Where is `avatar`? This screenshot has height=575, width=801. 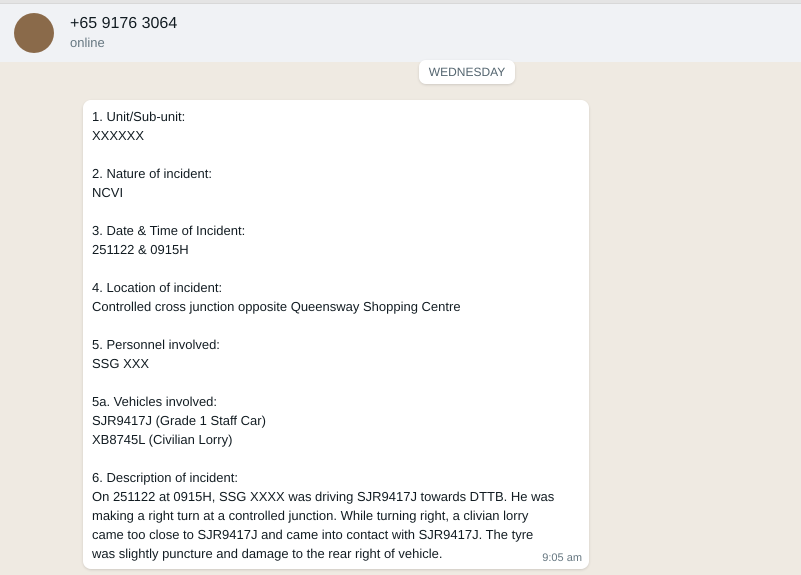 avatar is located at coordinates (34, 33).